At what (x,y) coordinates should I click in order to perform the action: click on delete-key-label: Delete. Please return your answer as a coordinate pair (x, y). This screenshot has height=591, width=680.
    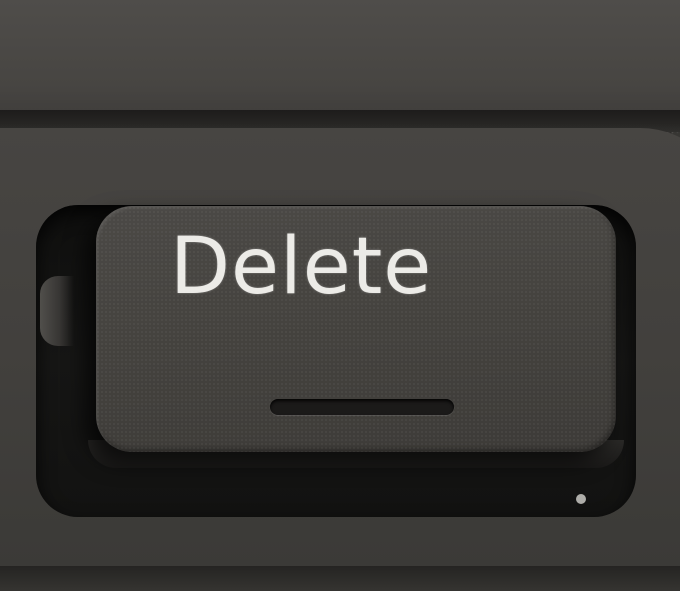
    Looking at the image, I should click on (301, 267).